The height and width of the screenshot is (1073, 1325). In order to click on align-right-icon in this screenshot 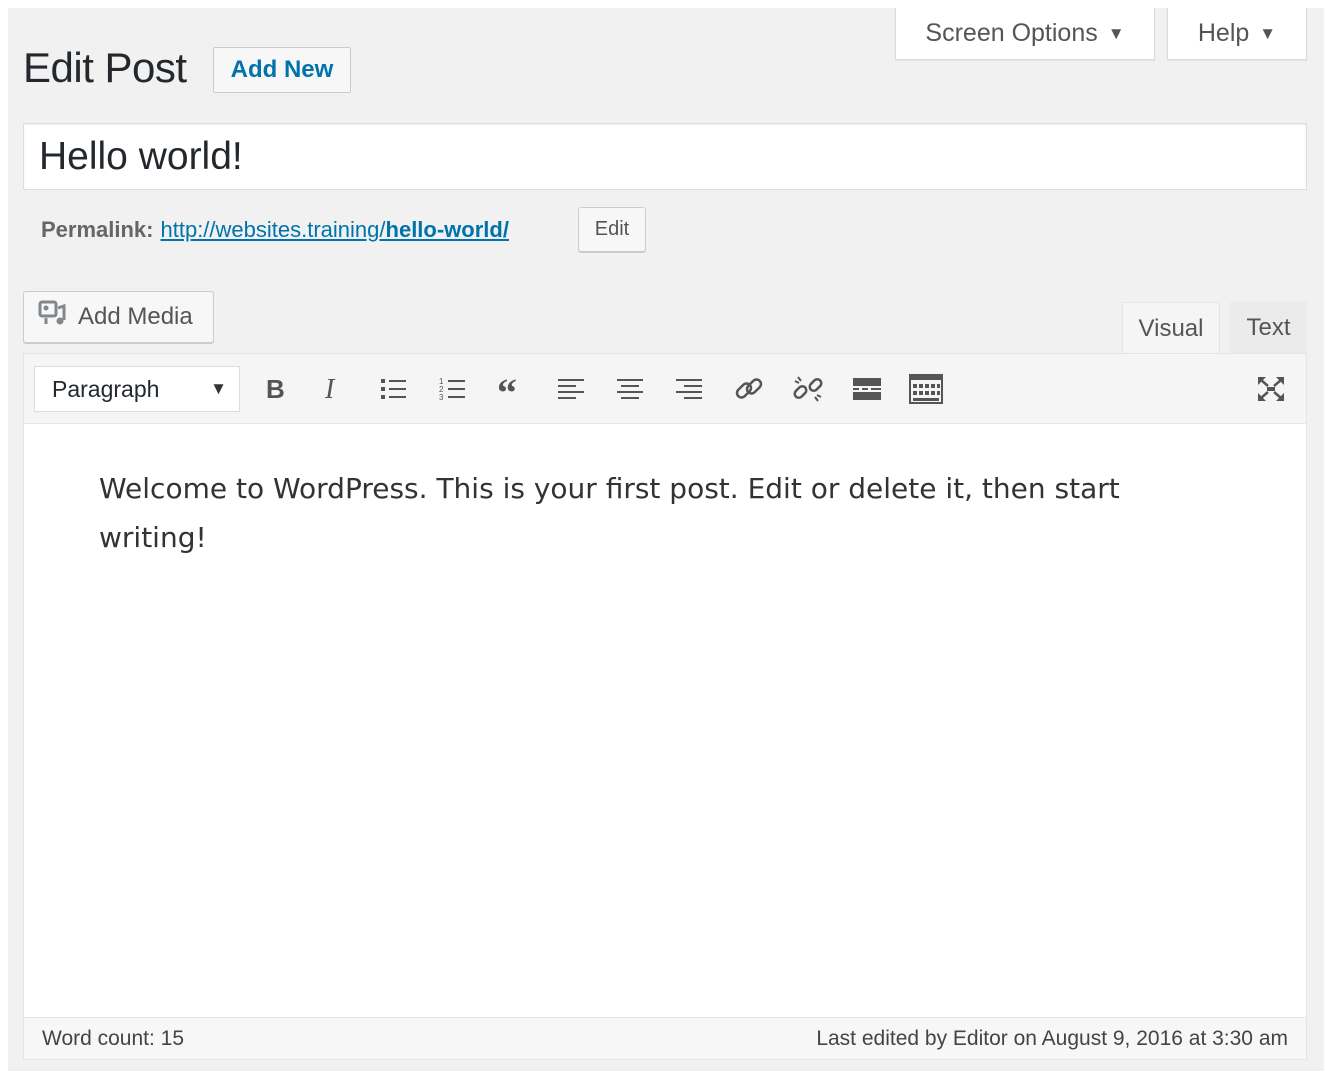, I will do `click(689, 389)`.